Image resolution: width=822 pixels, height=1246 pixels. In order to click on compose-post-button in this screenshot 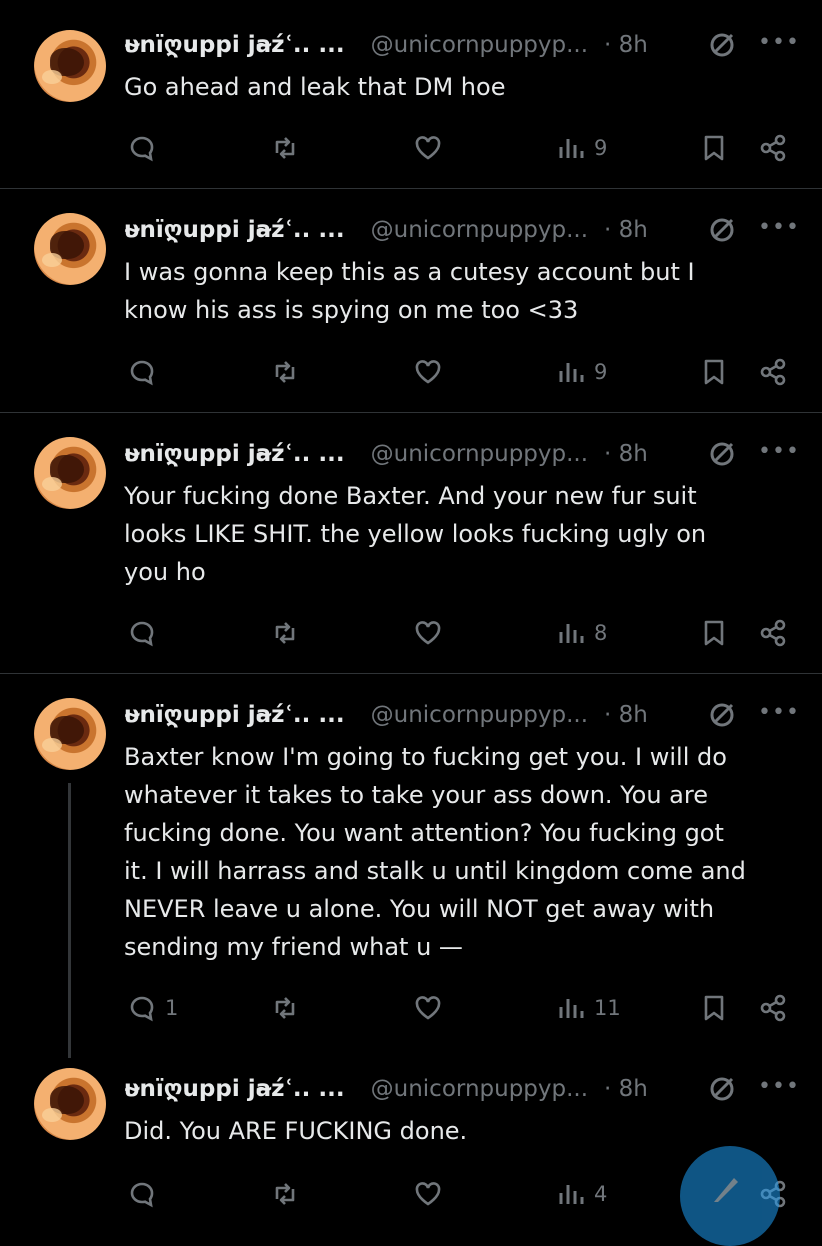, I will do `click(730, 1196)`.